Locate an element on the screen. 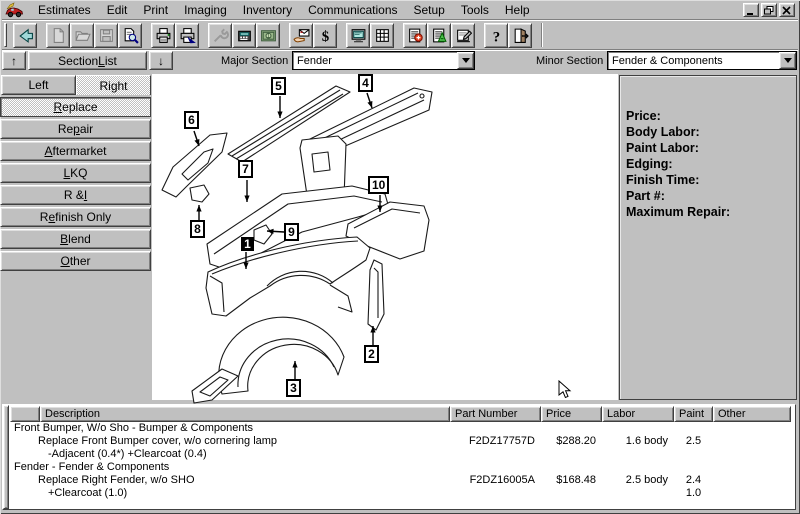 The height and width of the screenshot is (514, 800). cash-register-button is located at coordinates (244, 35).